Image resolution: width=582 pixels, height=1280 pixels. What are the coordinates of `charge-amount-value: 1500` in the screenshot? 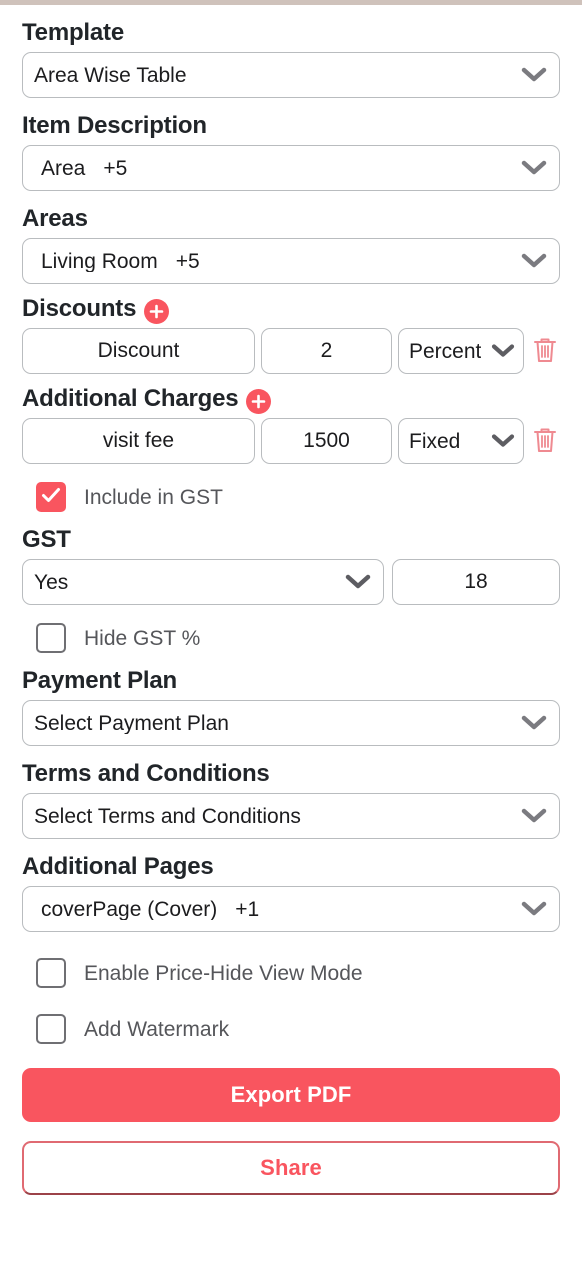 It's located at (326, 440).